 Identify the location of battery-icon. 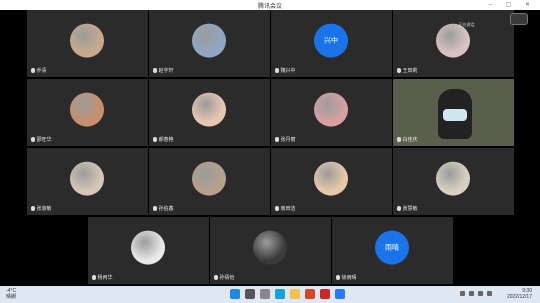
(489, 293).